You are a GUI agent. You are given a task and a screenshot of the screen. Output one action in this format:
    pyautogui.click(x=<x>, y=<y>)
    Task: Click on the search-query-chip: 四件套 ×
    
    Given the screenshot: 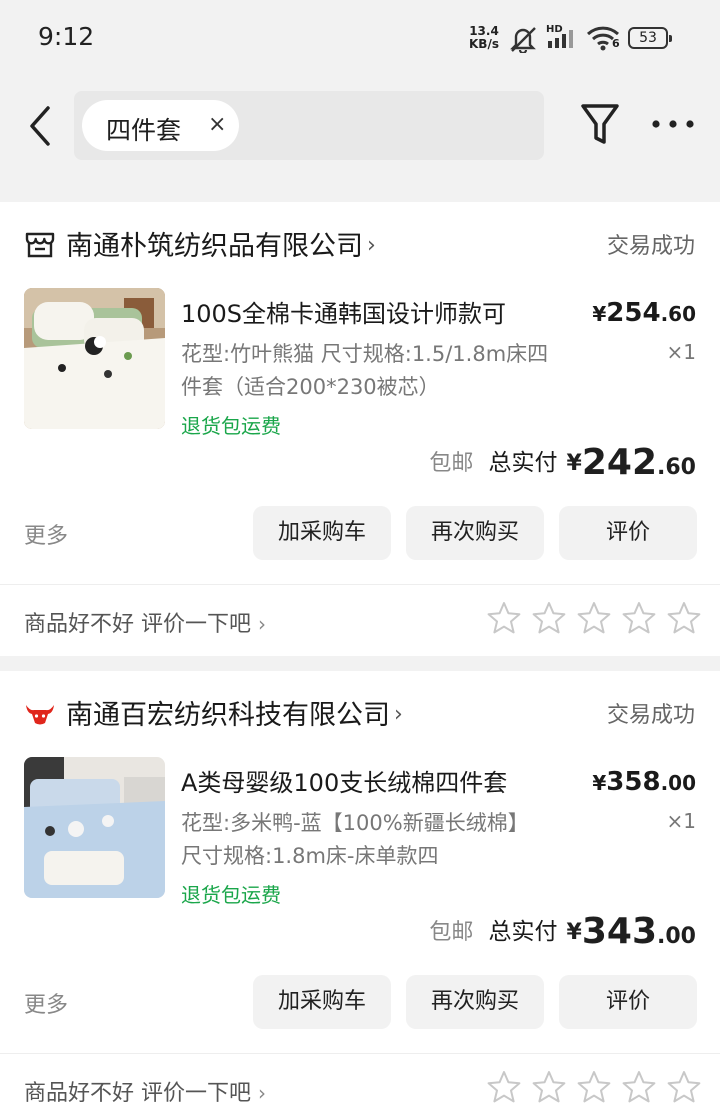 What is the action you would take?
    pyautogui.click(x=160, y=125)
    